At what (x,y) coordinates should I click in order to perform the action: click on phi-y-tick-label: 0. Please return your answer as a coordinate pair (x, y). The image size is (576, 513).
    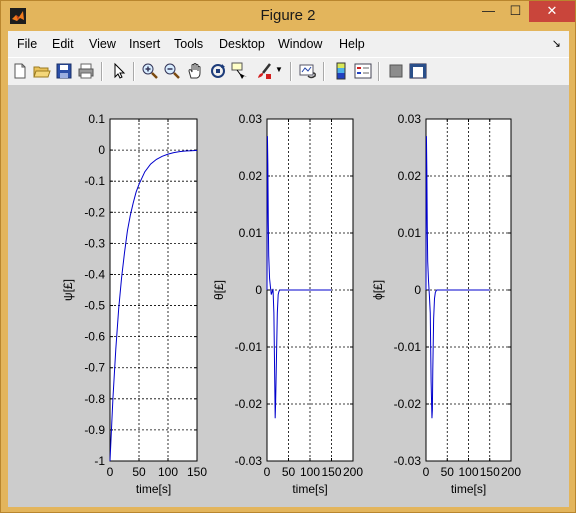
    Looking at the image, I should click on (417, 290).